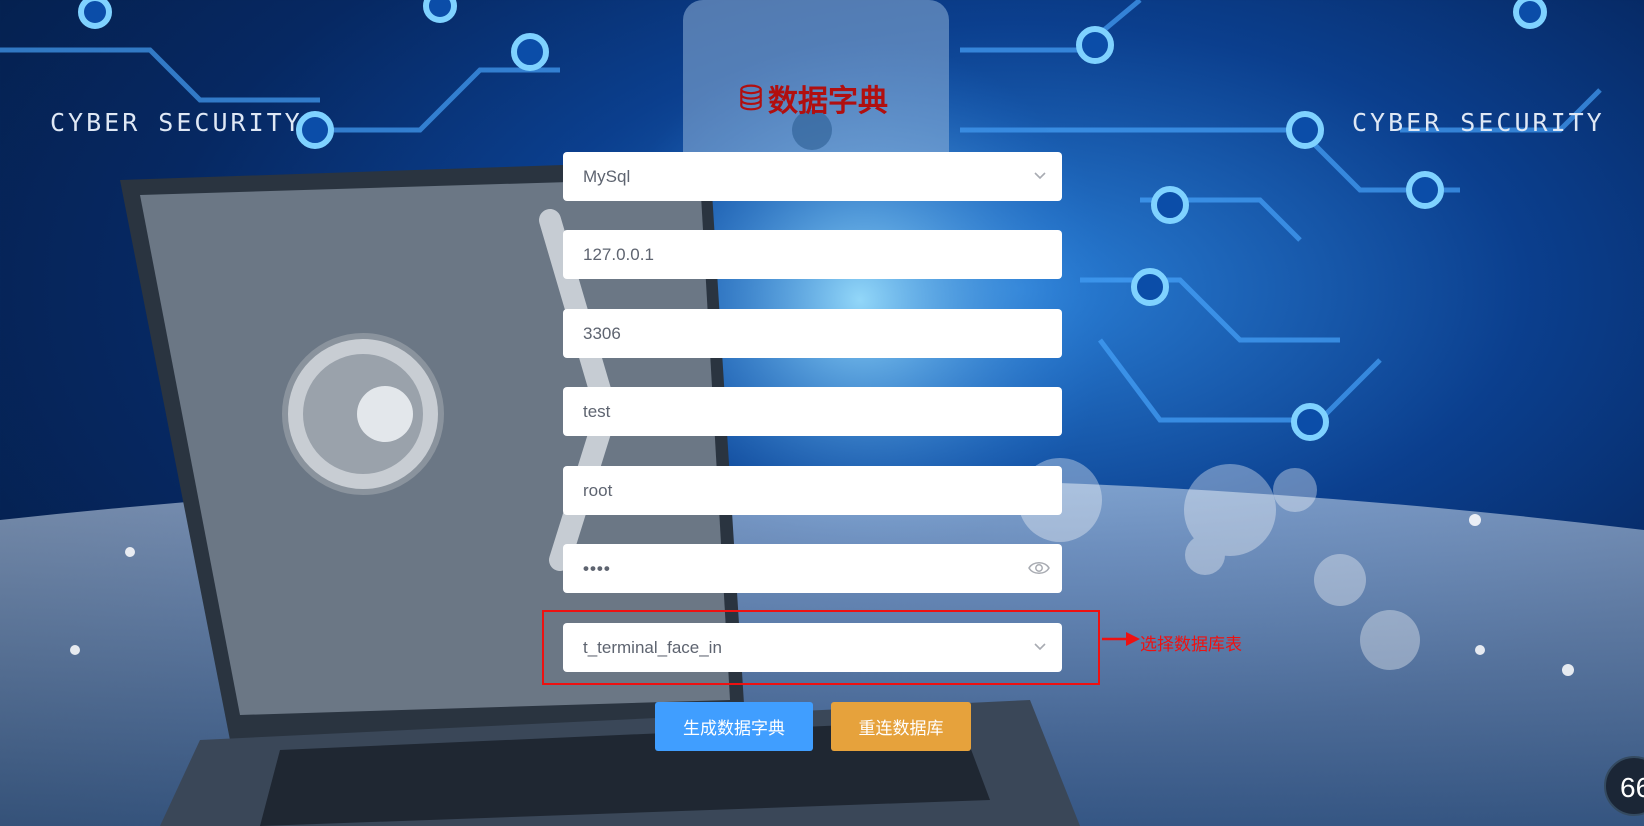 This screenshot has height=826, width=1644. Describe the element at coordinates (828, 101) in the screenshot. I see `page-title-text: 数据字典` at that location.